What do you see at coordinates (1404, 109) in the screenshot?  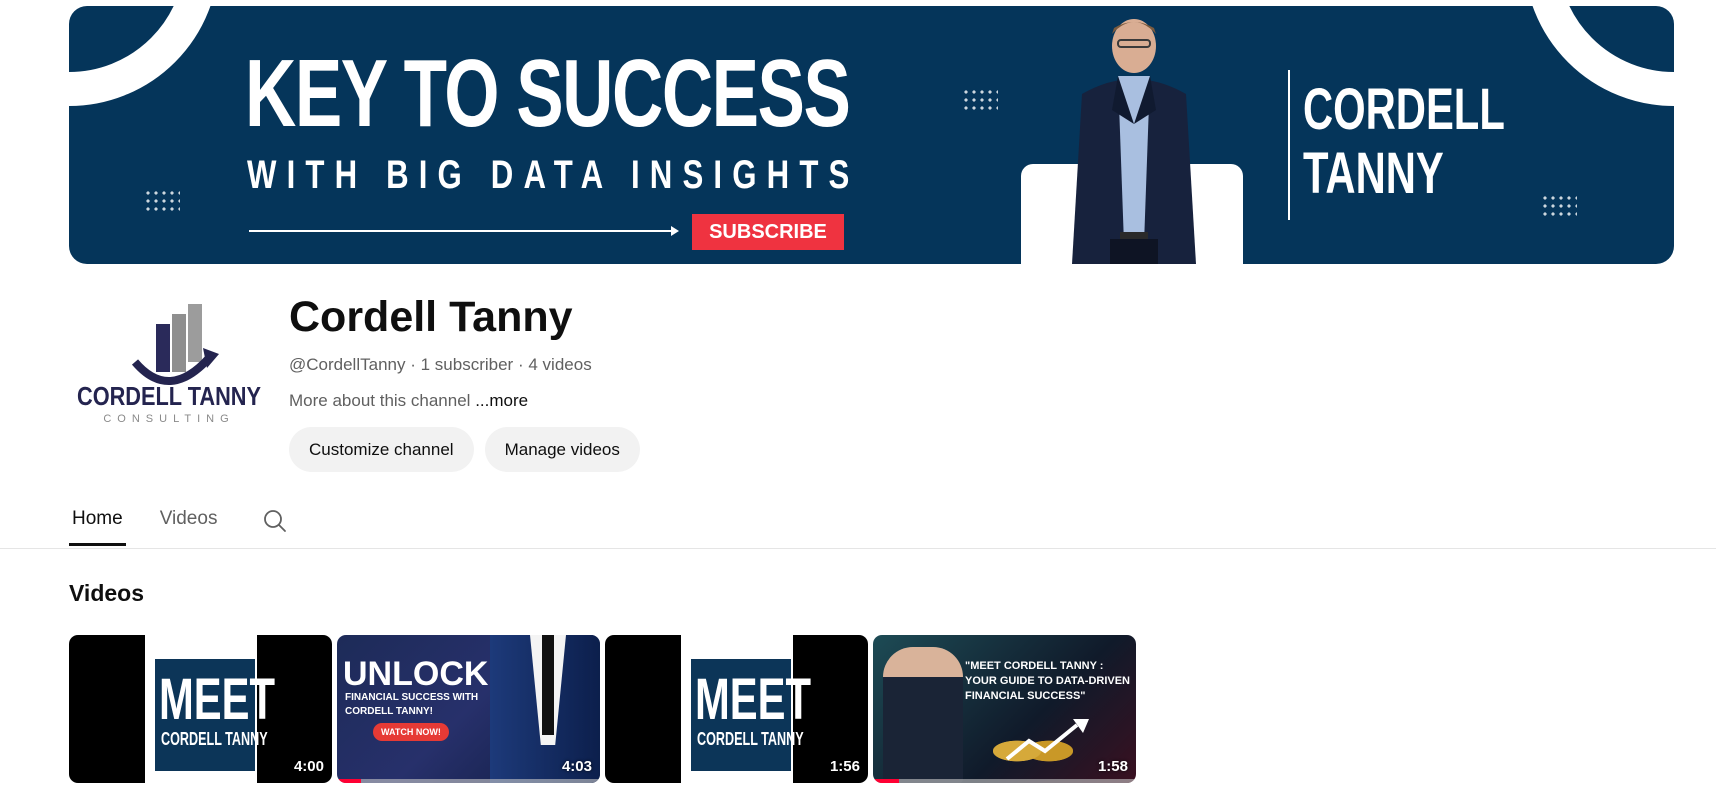 I see `banner-name-line1: CORDELL` at bounding box center [1404, 109].